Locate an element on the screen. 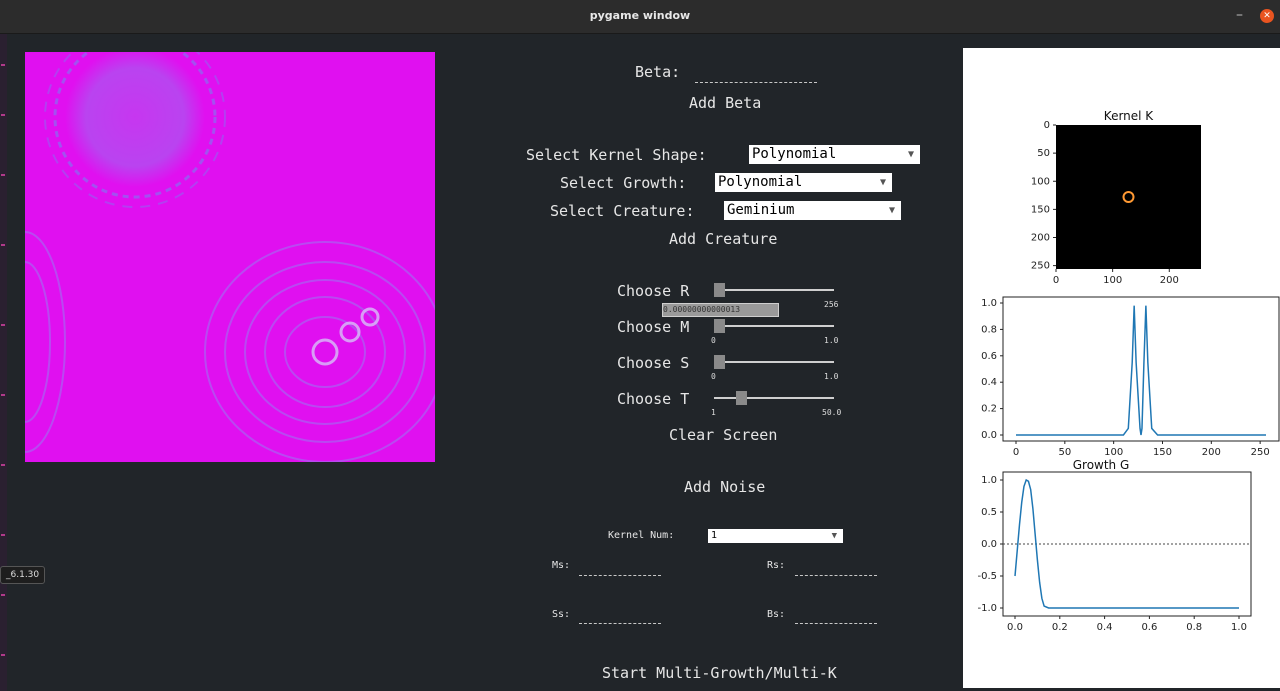 The image size is (1280, 691). growth-xtick-label: 0.0 is located at coordinates (1015, 627).